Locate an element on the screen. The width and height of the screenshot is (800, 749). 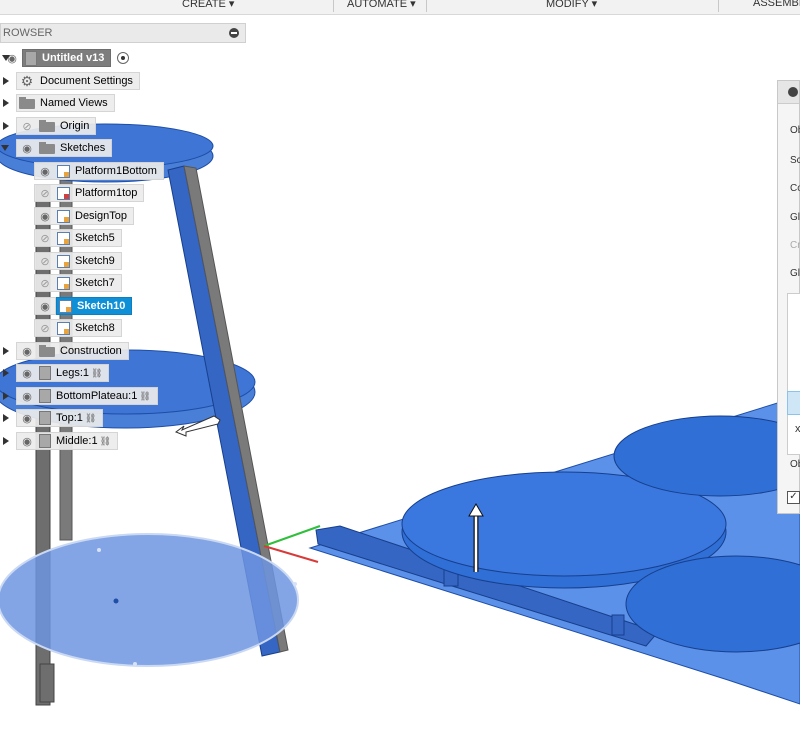
sketch-item: ⊘ Sketch5 is located at coordinates (78, 238).